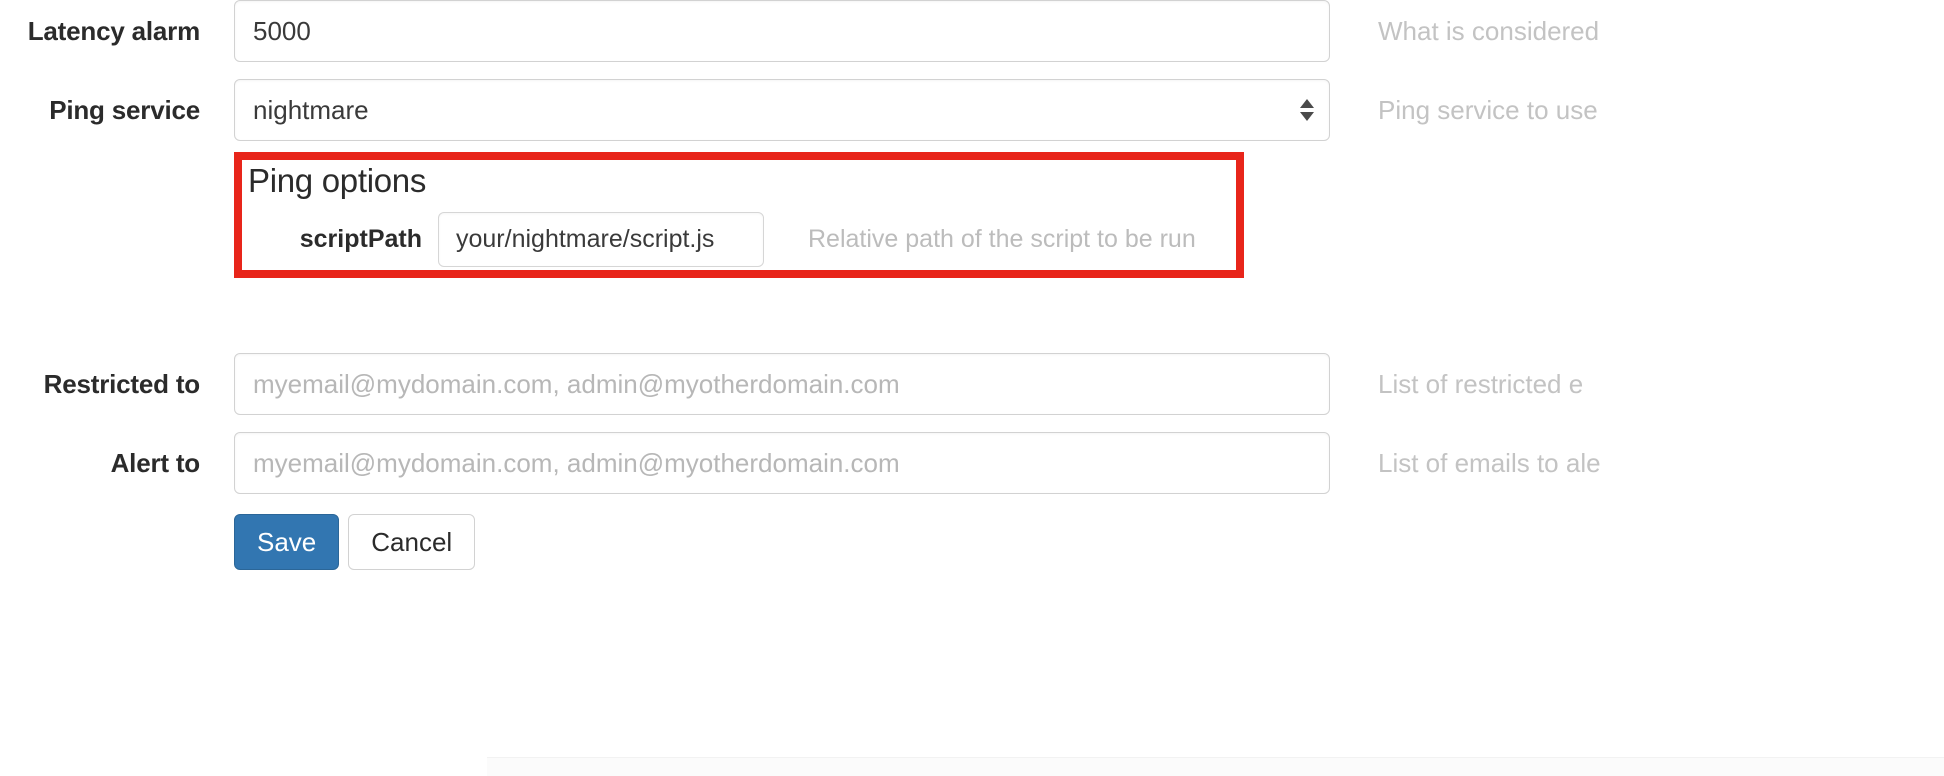 The width and height of the screenshot is (1944, 776). Describe the element at coordinates (1489, 462) in the screenshot. I see `help-alert-to: List of emails to ale` at that location.